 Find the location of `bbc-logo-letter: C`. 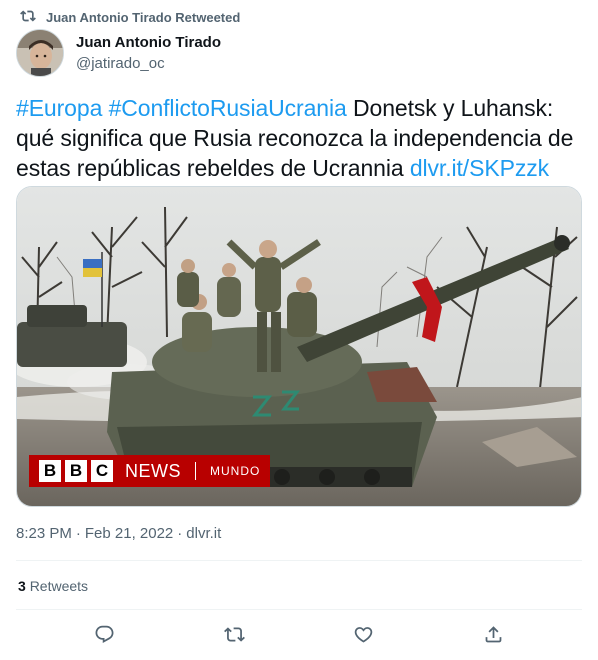

bbc-logo-letter: C is located at coordinates (102, 471).